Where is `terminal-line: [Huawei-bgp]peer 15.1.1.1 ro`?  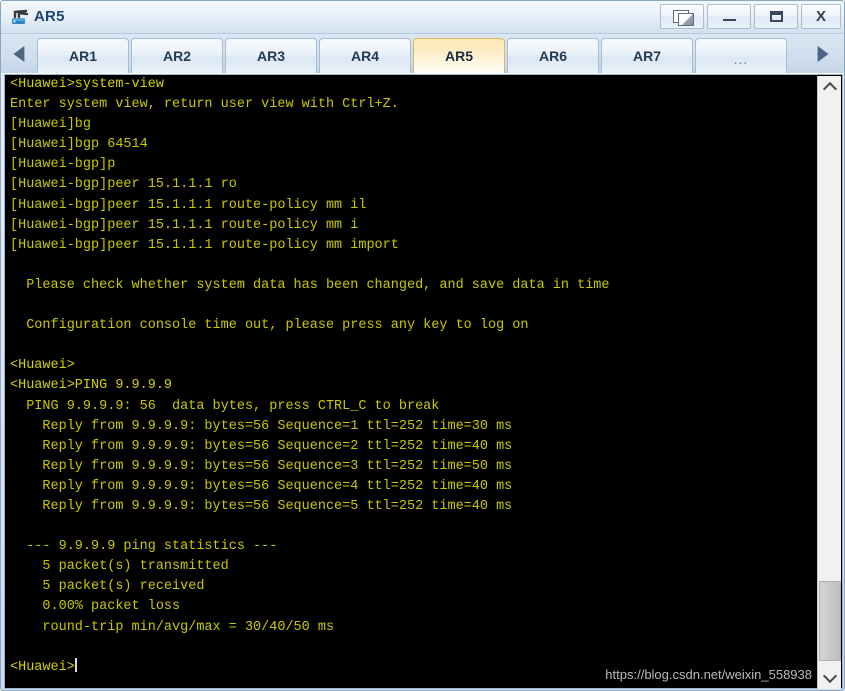 terminal-line: [Huawei-bgp]peer 15.1.1.1 ro is located at coordinates (123, 185).